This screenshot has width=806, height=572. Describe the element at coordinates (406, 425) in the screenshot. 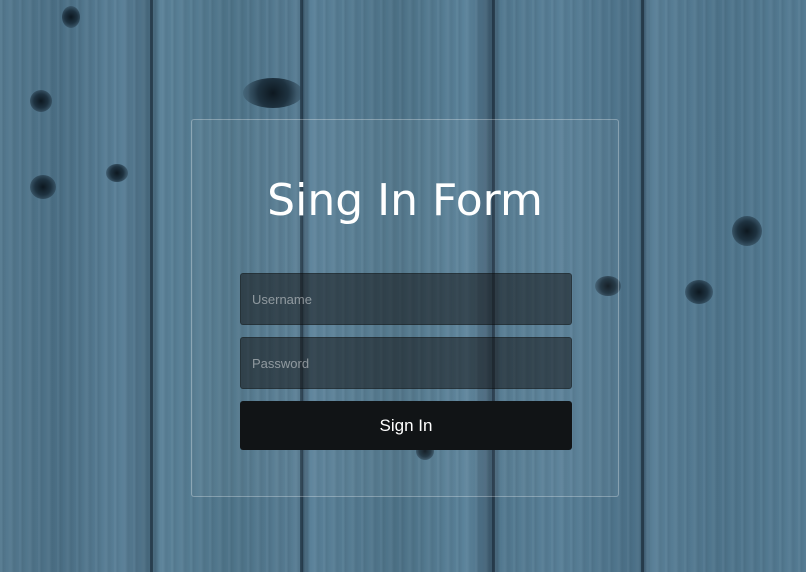

I see `sign-in-button: Sign In` at that location.